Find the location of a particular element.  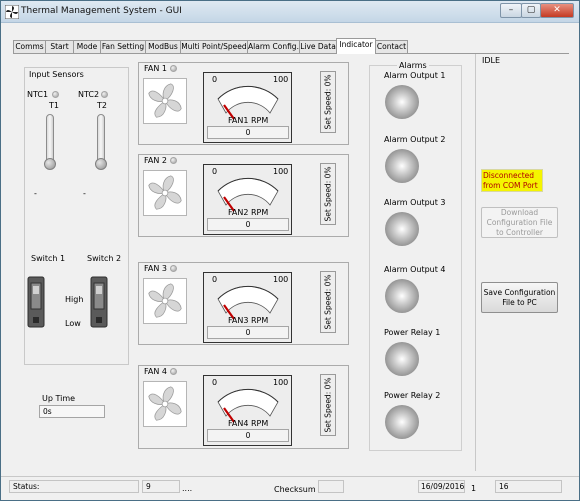

t2-value: - is located at coordinates (84, 193).